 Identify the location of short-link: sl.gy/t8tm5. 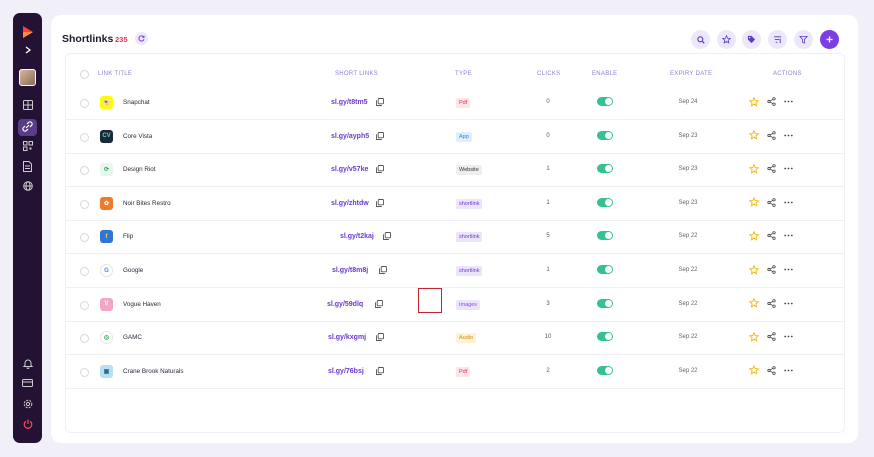
(349, 102).